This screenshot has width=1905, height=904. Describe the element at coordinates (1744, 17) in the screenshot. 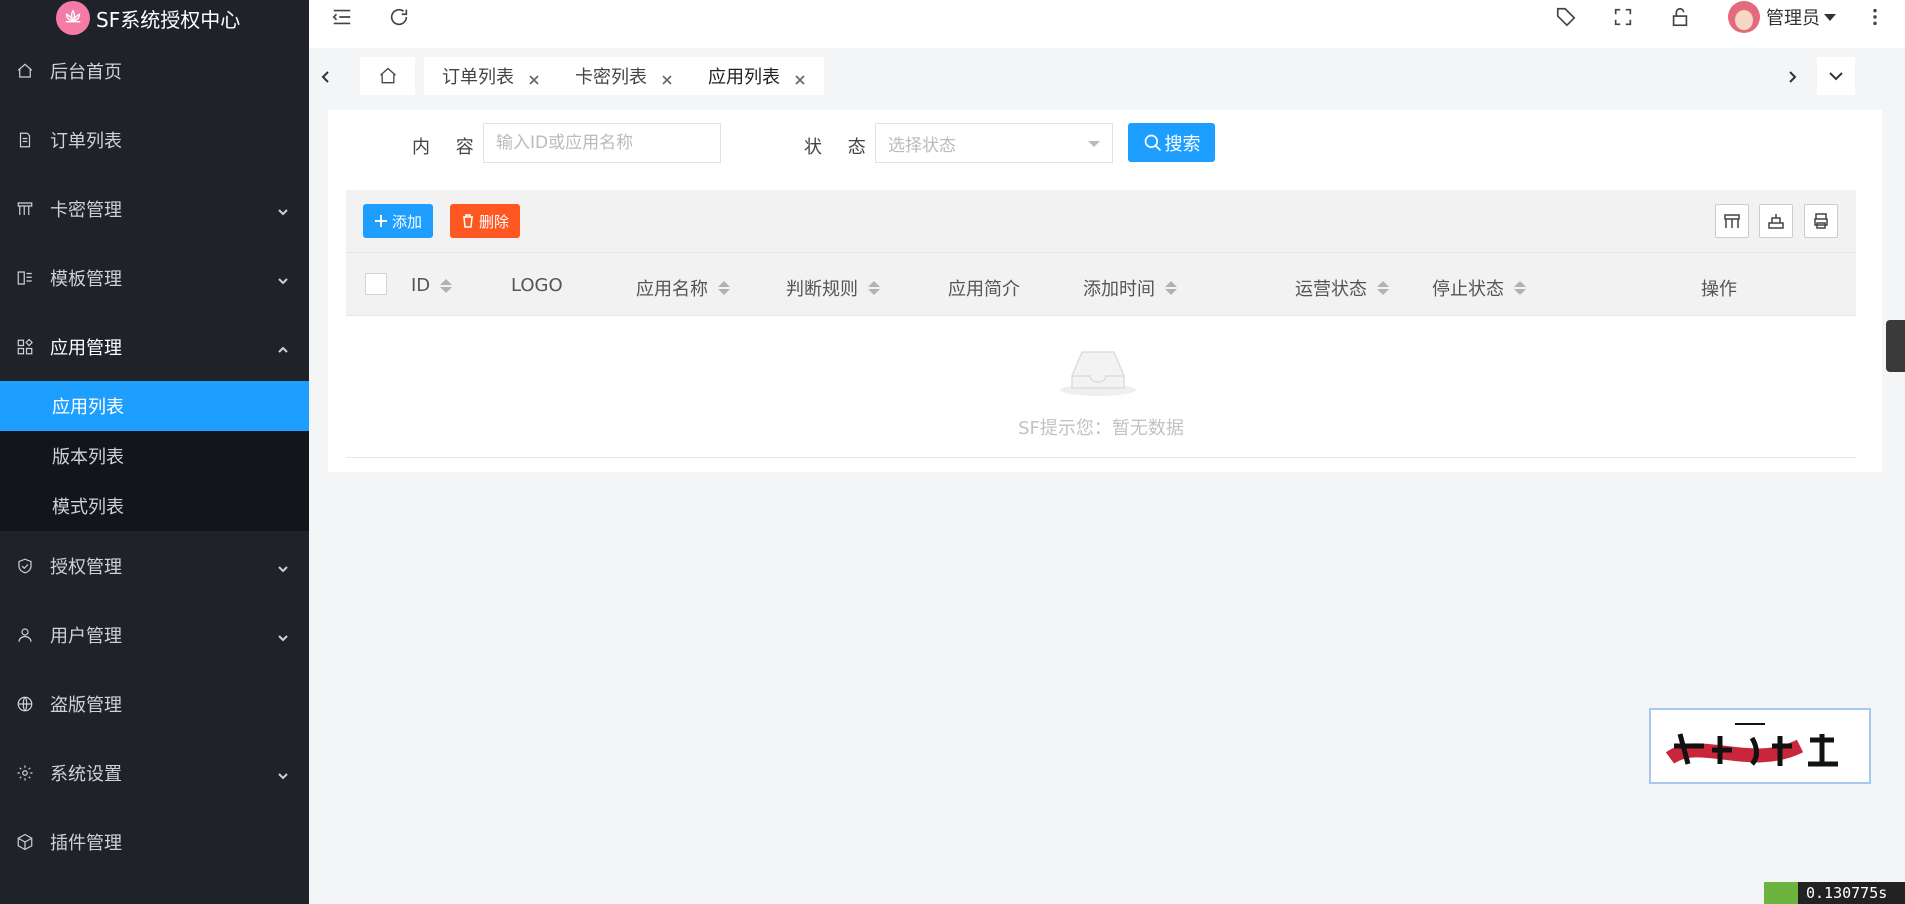

I see `avatar` at that location.